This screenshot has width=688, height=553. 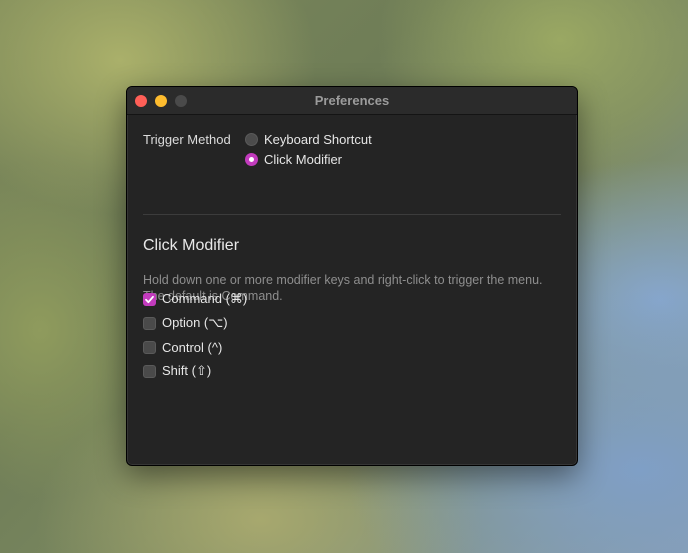 I want to click on title-bar: Preferences, so click(x=352, y=101).